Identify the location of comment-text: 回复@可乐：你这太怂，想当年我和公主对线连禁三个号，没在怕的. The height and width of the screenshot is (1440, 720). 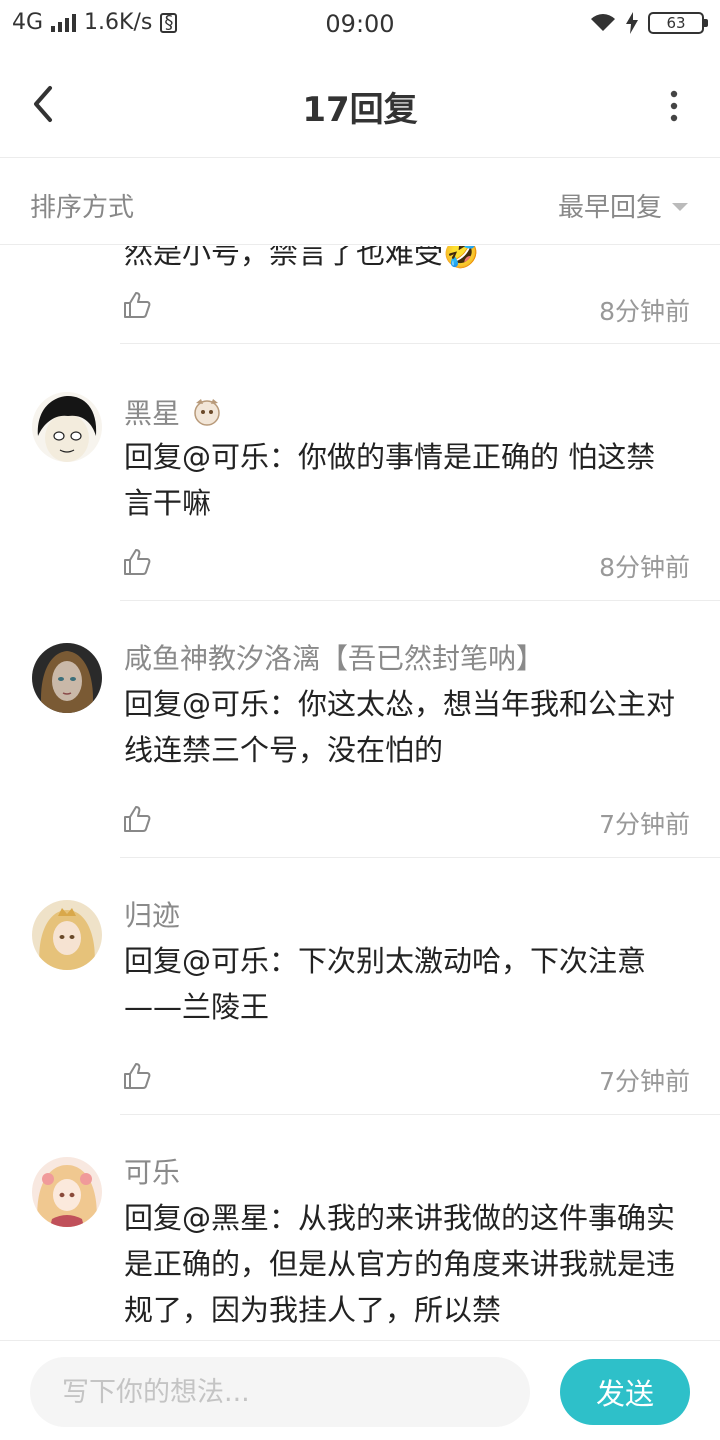
(400, 727).